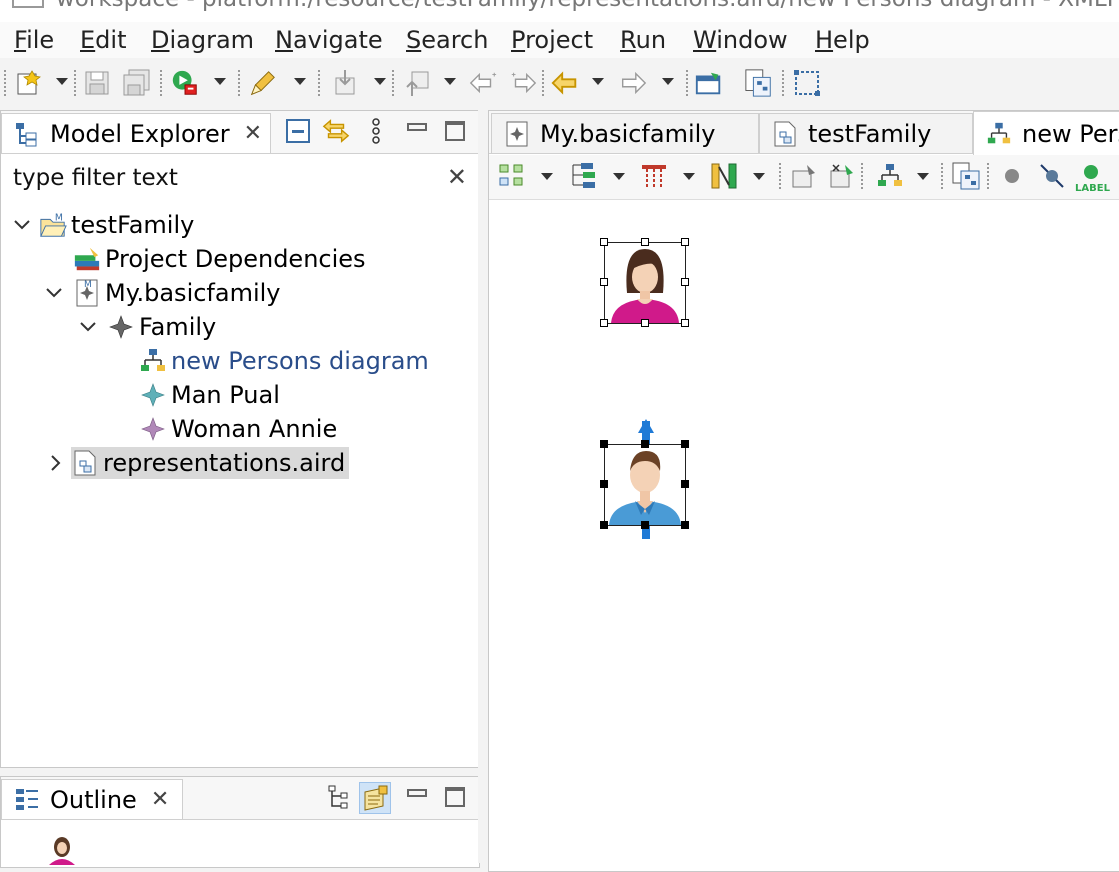 This screenshot has width=1119, height=872. What do you see at coordinates (1093, 178) in the screenshot?
I see `label-icon: LABEL` at bounding box center [1093, 178].